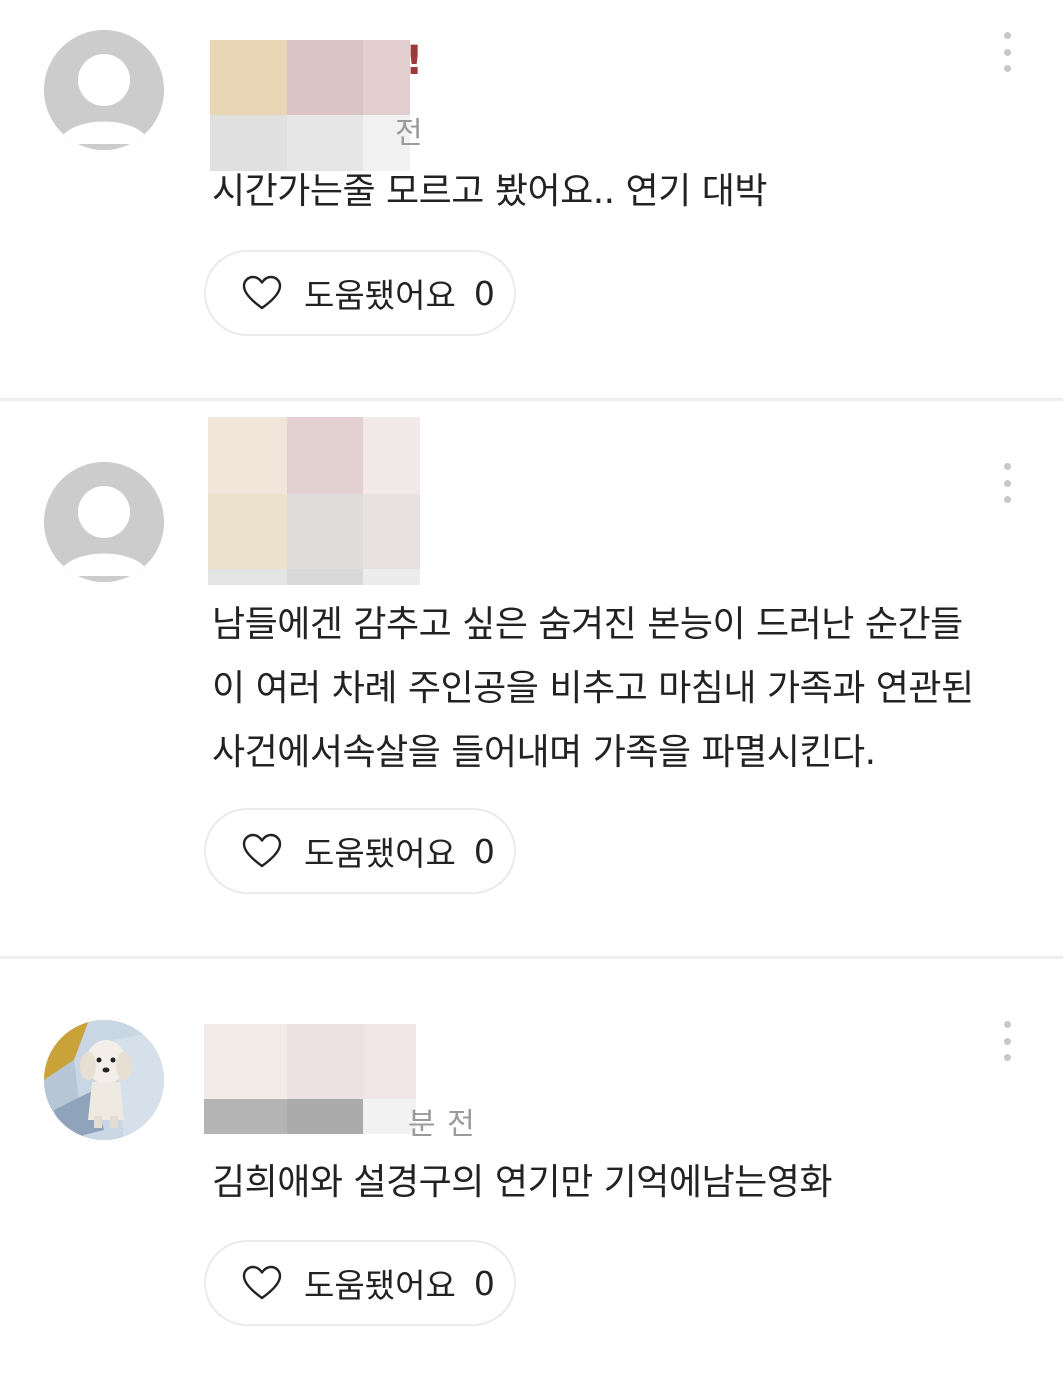  What do you see at coordinates (489, 191) in the screenshot?
I see `review-text: 시간가는줄 모르고 봤어요.. 연기 대박` at bounding box center [489, 191].